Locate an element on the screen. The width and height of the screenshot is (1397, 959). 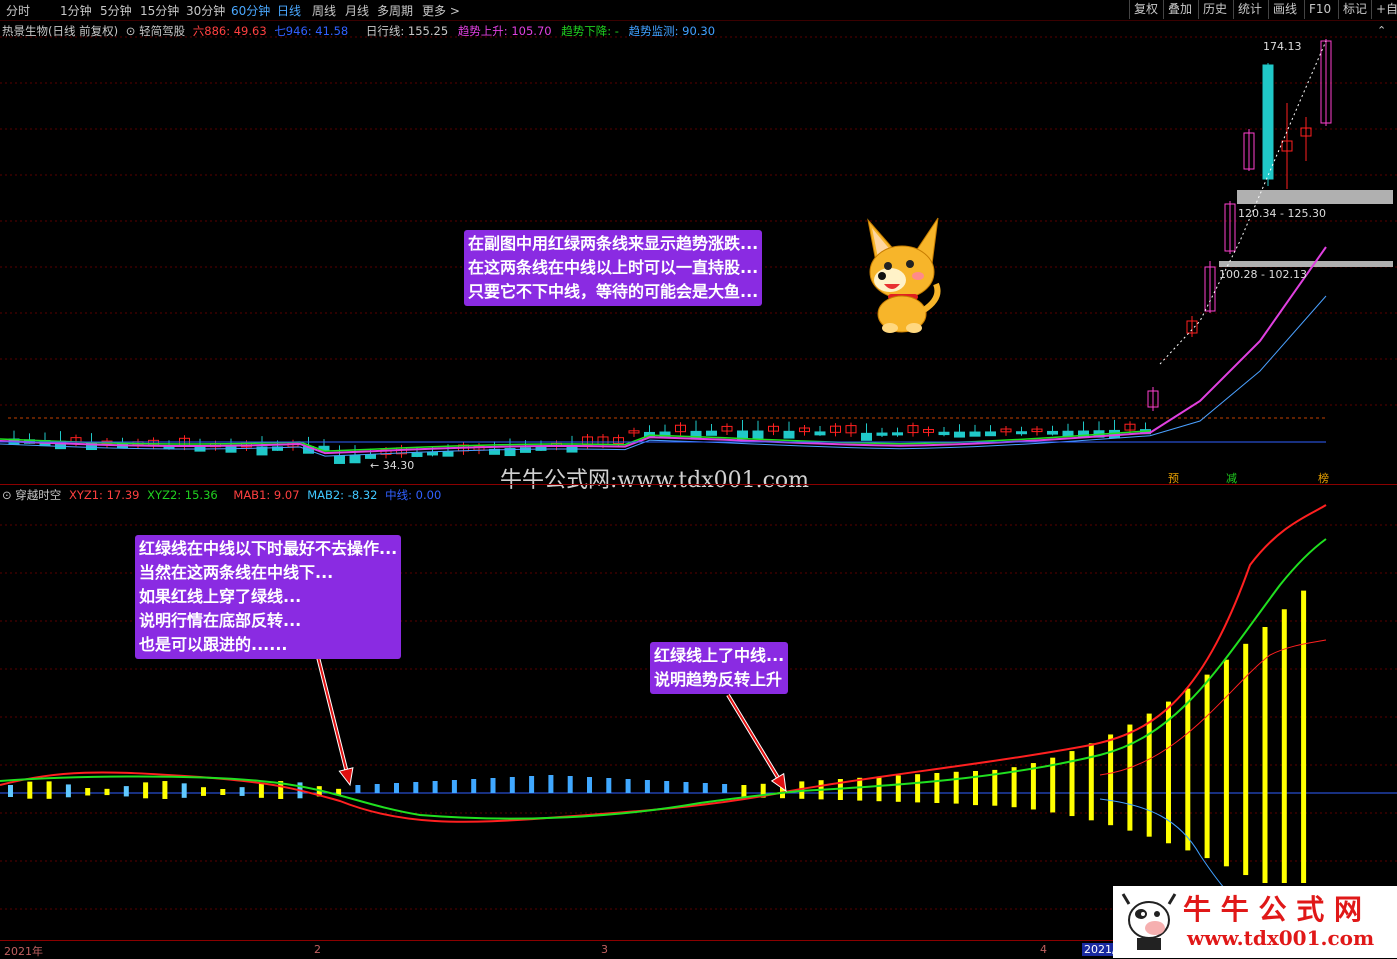
period-tab-multi: 多周期 is located at coordinates (395, 10).